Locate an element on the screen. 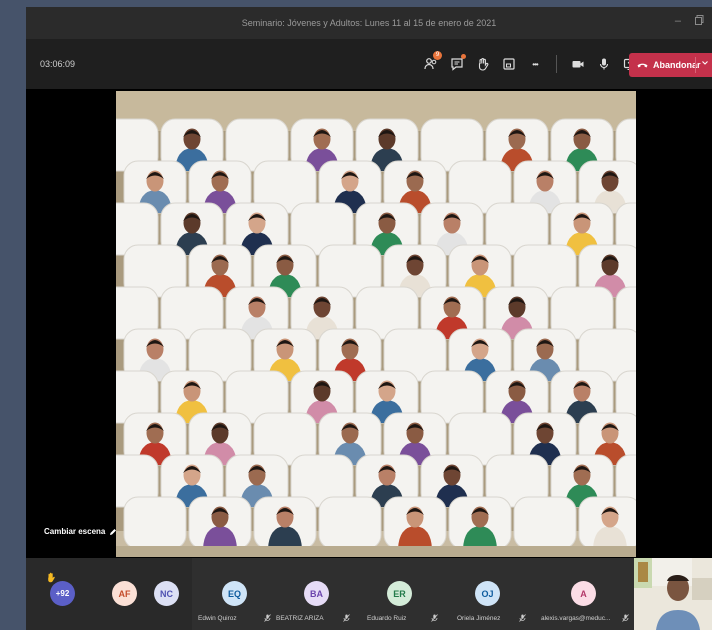 Image resolution: width=712 pixels, height=630 pixels. chat-icon is located at coordinates (457, 64).